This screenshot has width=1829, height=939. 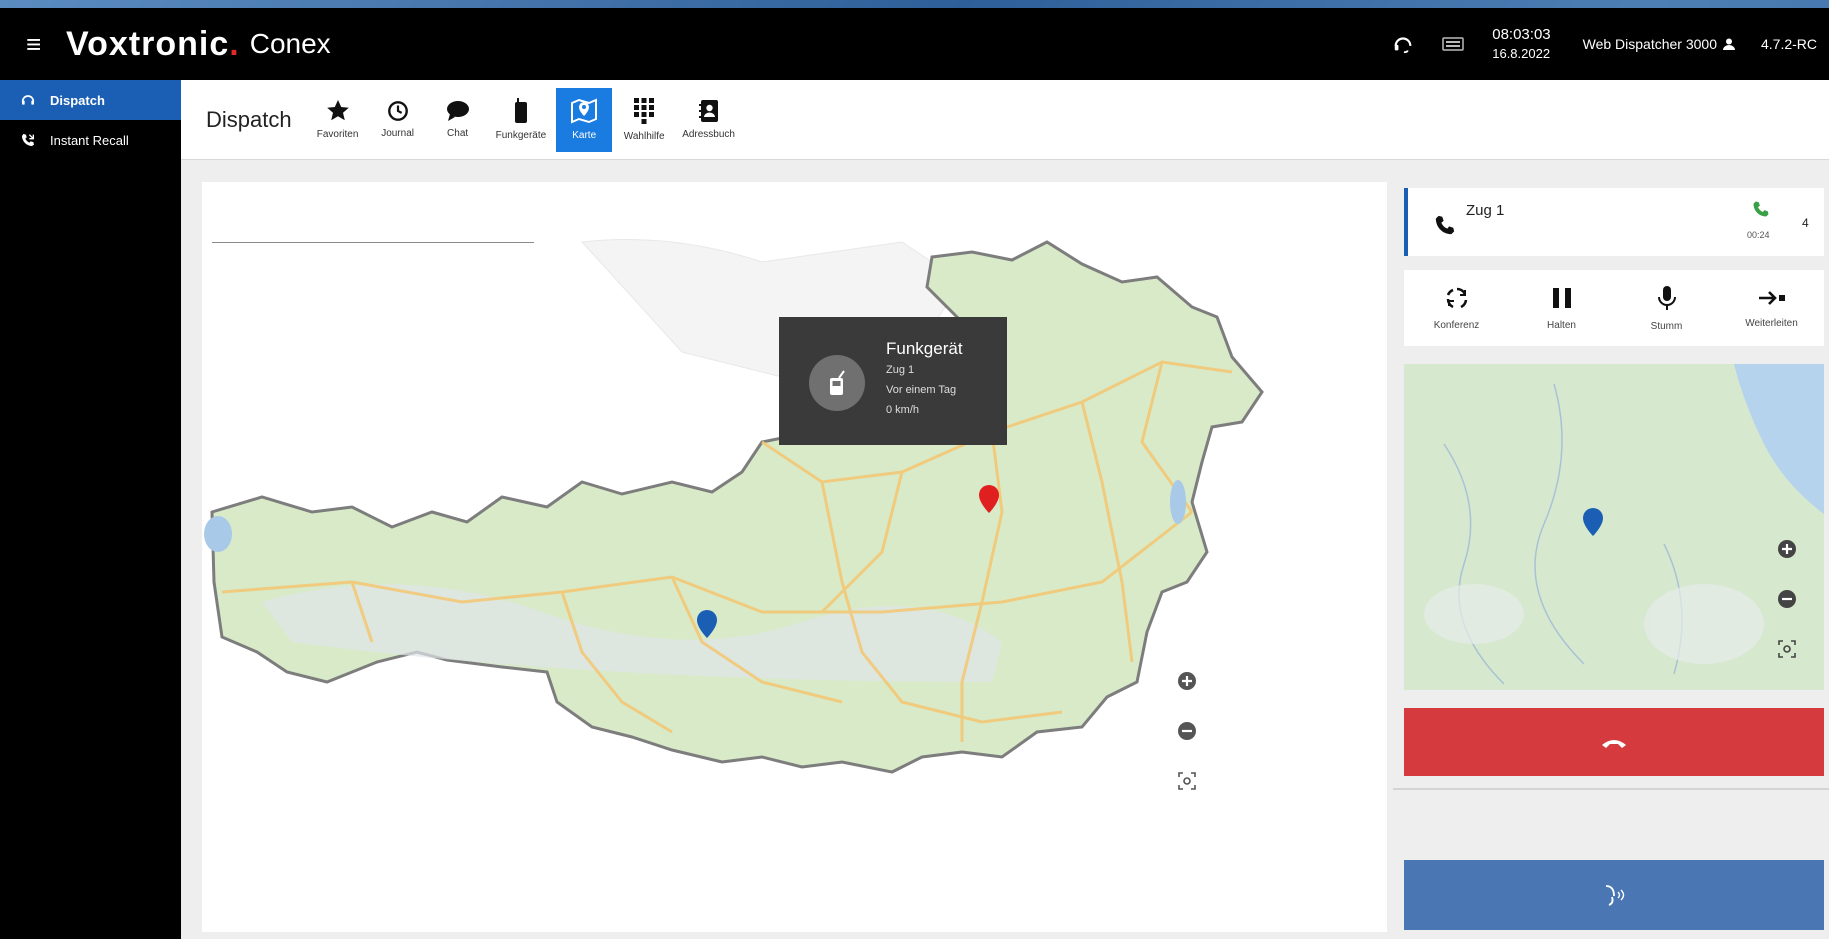 What do you see at coordinates (1485, 210) in the screenshot?
I see `call-name: Zug 1` at bounding box center [1485, 210].